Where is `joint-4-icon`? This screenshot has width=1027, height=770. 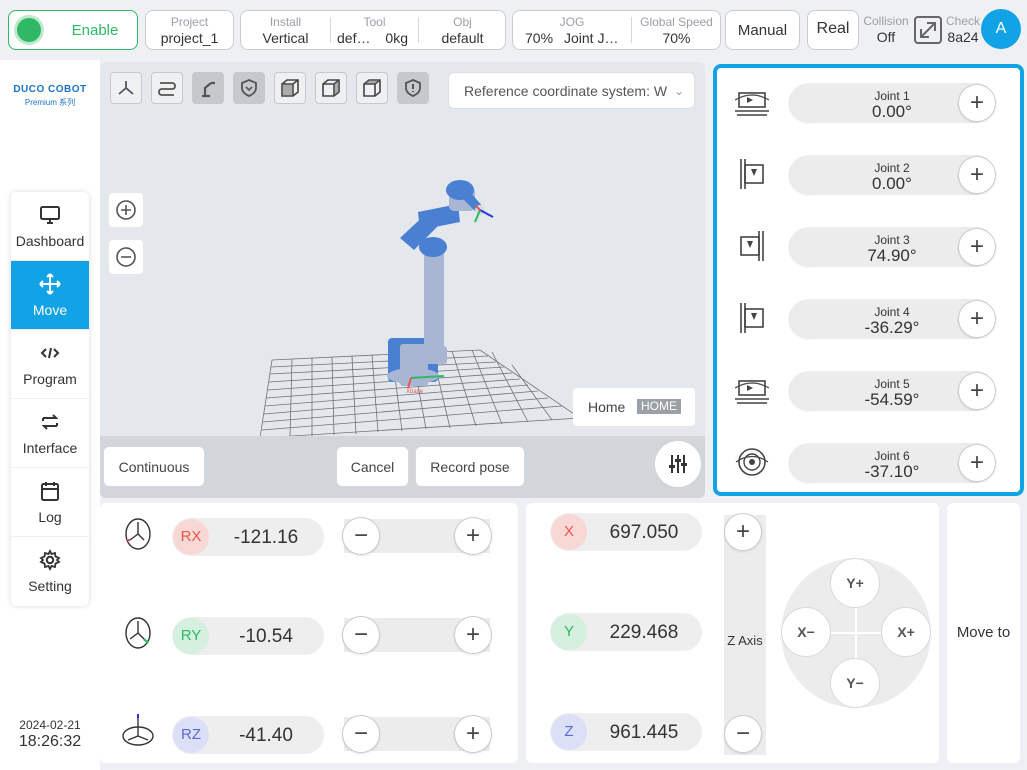 joint-4-icon is located at coordinates (752, 318).